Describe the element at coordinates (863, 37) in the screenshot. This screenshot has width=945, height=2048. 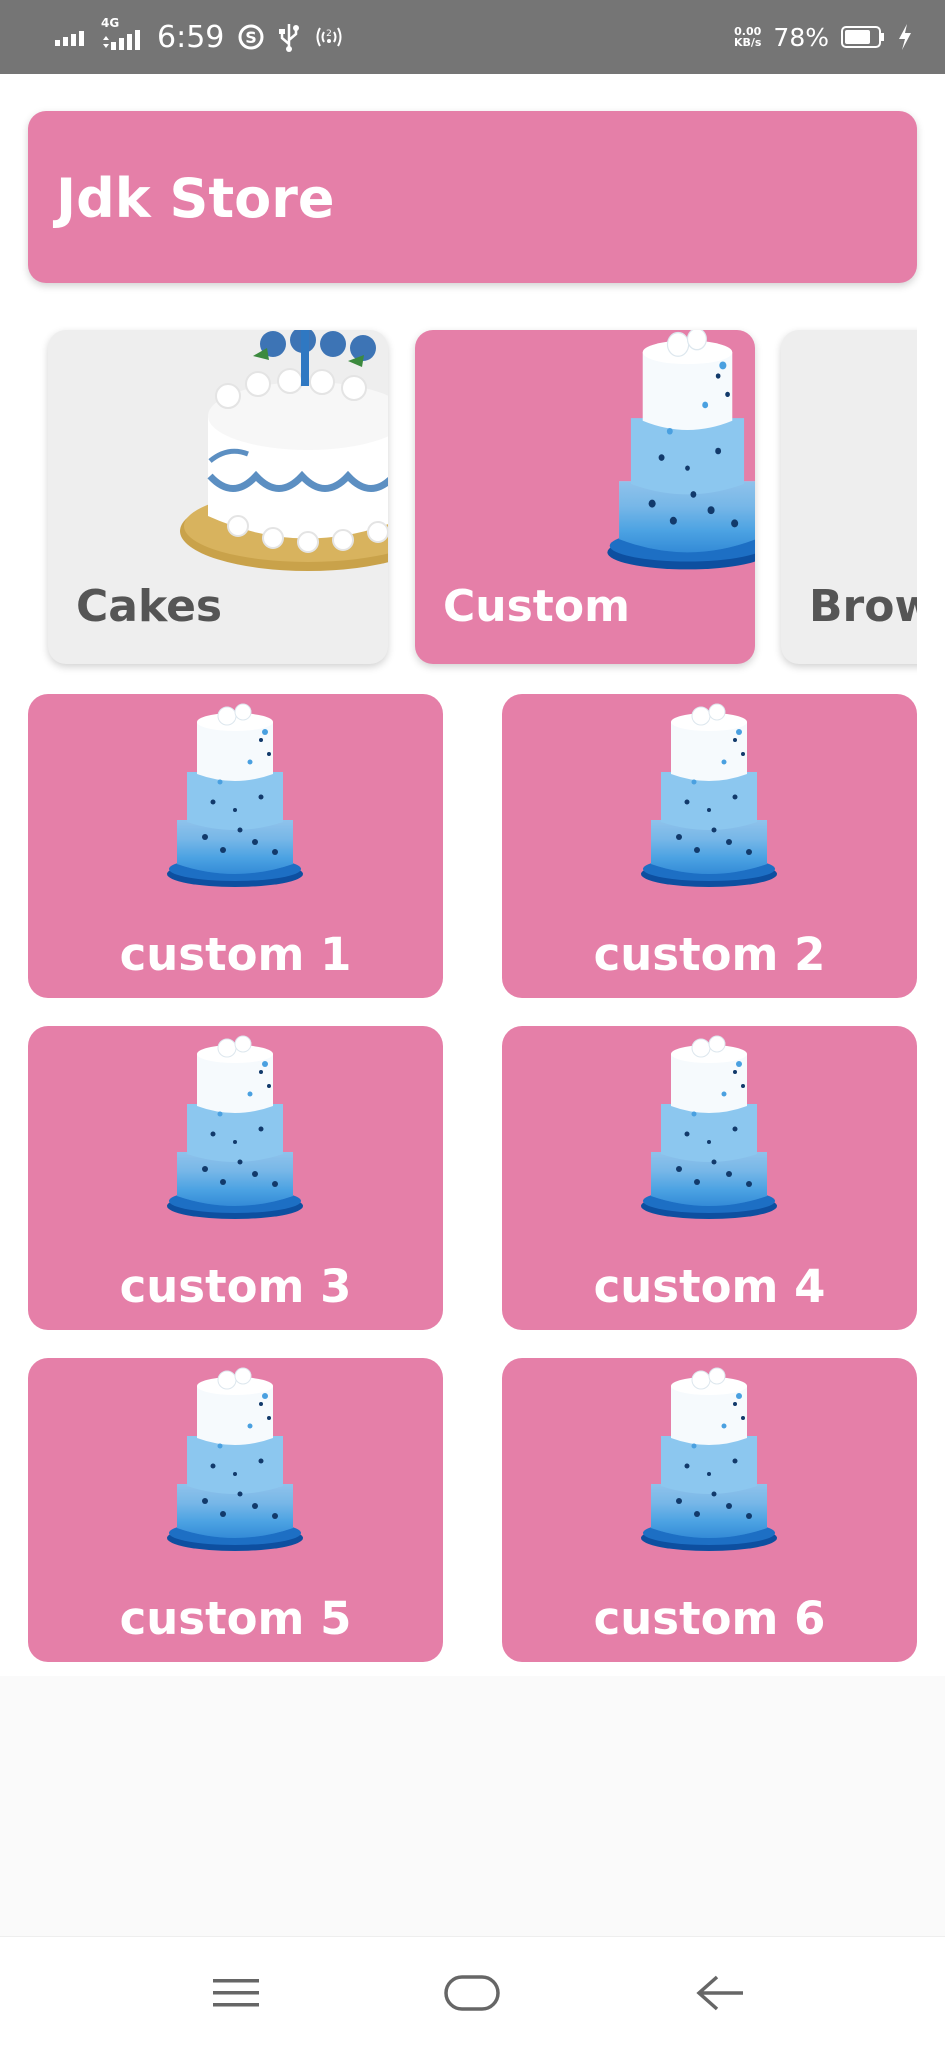
I see `battery-icon` at that location.